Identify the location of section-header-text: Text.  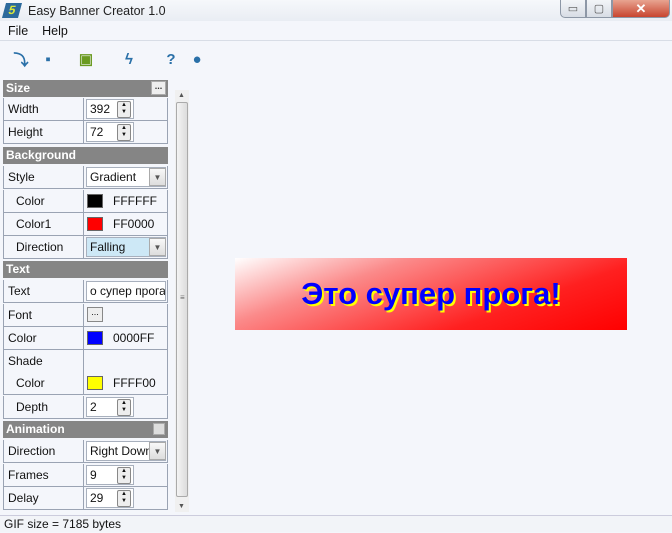
(85, 269).